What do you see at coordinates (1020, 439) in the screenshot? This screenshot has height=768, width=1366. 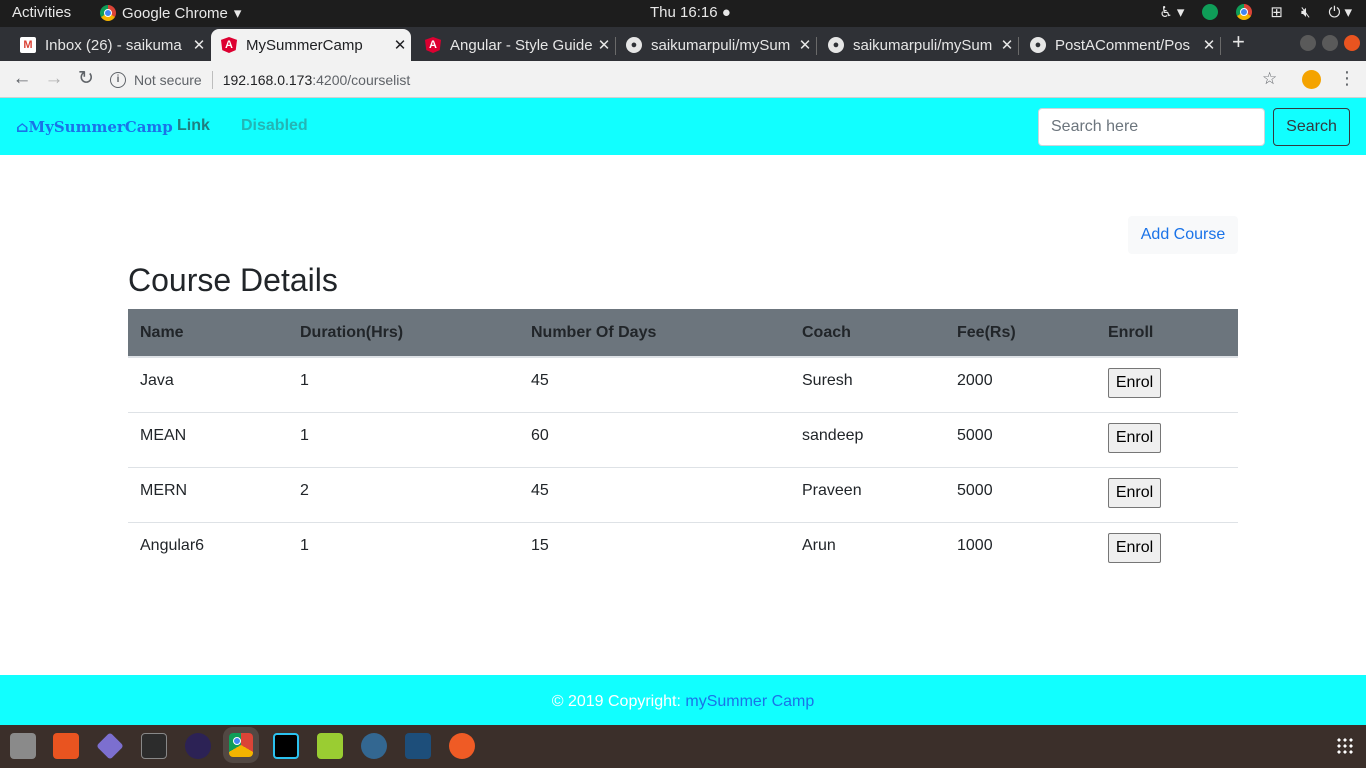 I see `cell-fee: 5000` at bounding box center [1020, 439].